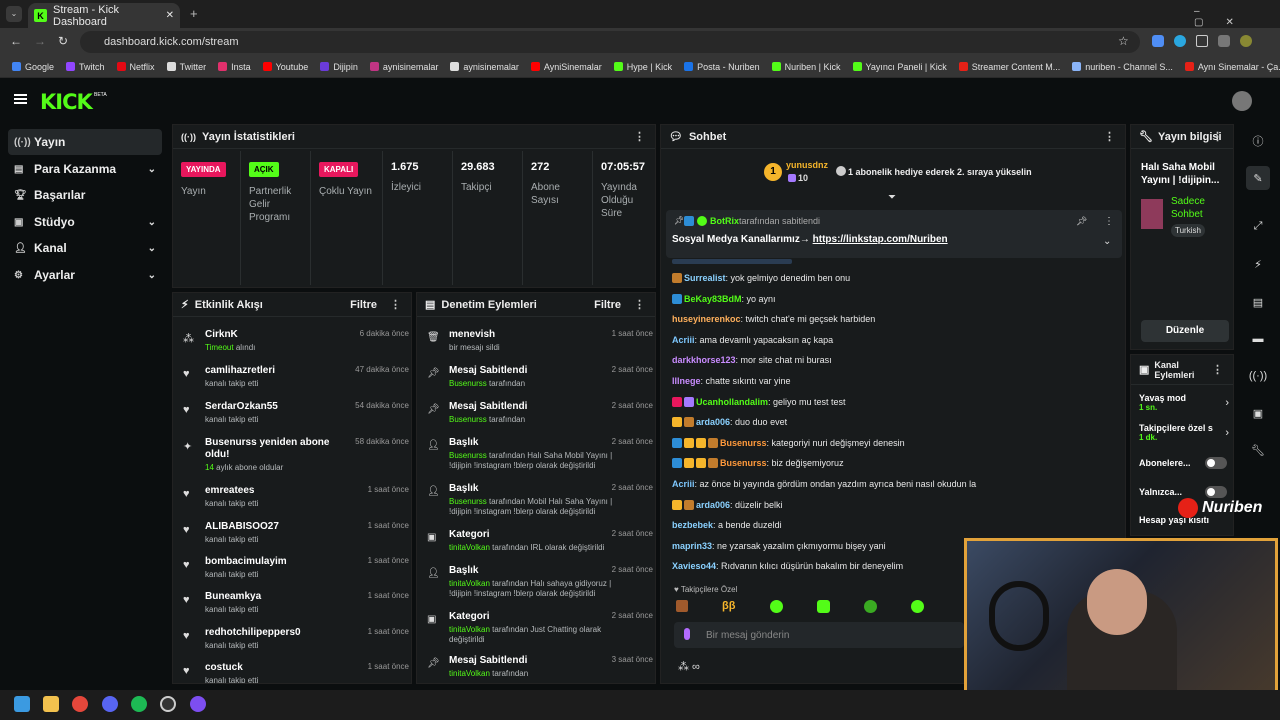 The image size is (1280, 720). Describe the element at coordinates (194, 13) in the screenshot. I see `new-tab-icon: +` at that location.